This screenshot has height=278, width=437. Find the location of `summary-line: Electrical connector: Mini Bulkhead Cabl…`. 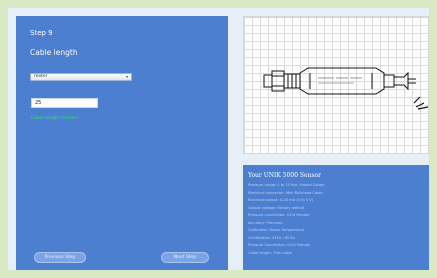

summary-line: Electrical connector: Mini Bulkhead Cabl… is located at coordinates (285, 192).